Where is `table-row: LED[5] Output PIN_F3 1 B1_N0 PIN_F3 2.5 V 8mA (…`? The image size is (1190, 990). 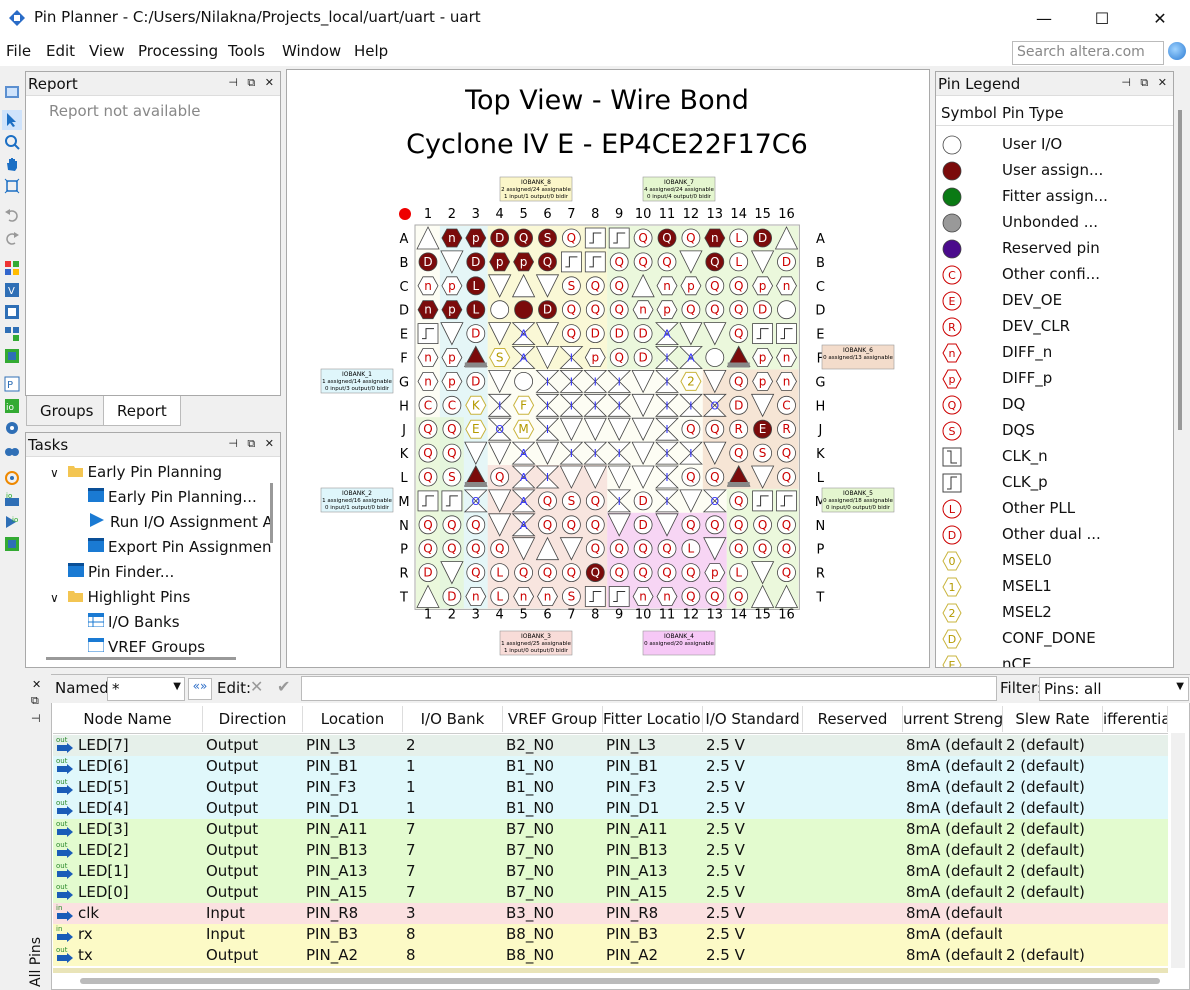
table-row: LED[5] Output PIN_F3 1 B1_N0 PIN_F3 2.5 V 8mA (… is located at coordinates (610, 787).